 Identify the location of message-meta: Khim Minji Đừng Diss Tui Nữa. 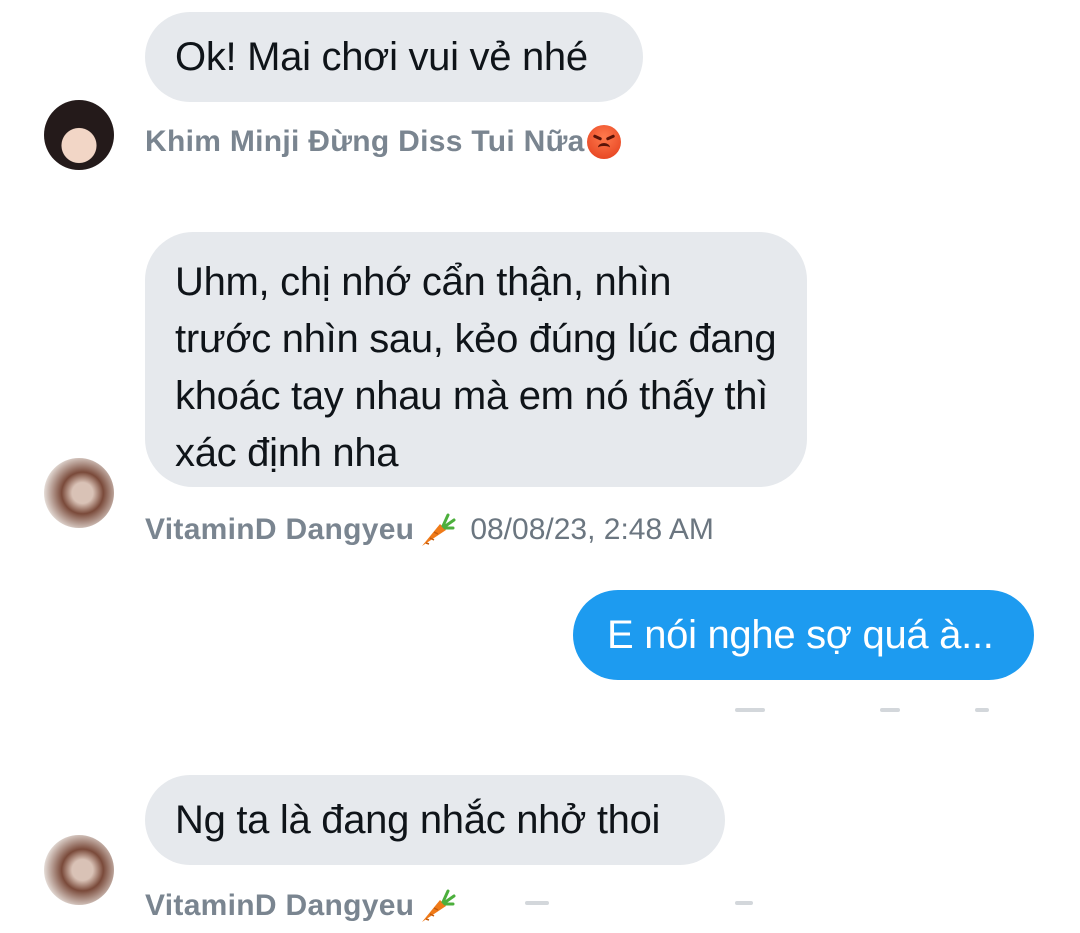
(383, 142).